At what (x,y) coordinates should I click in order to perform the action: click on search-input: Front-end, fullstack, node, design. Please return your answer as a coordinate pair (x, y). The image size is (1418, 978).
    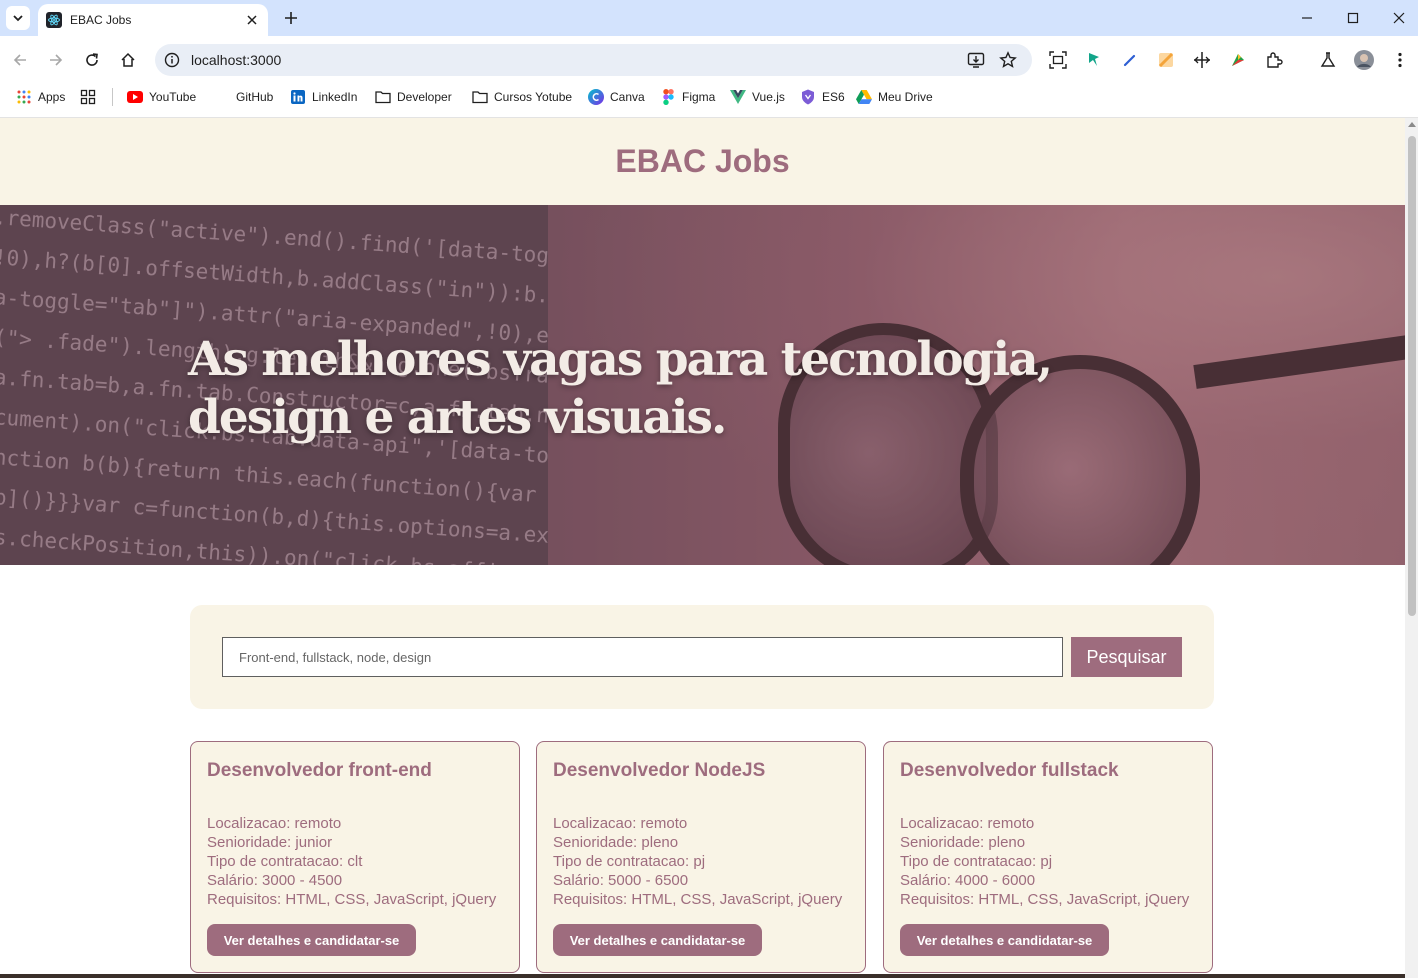
    Looking at the image, I should click on (642, 657).